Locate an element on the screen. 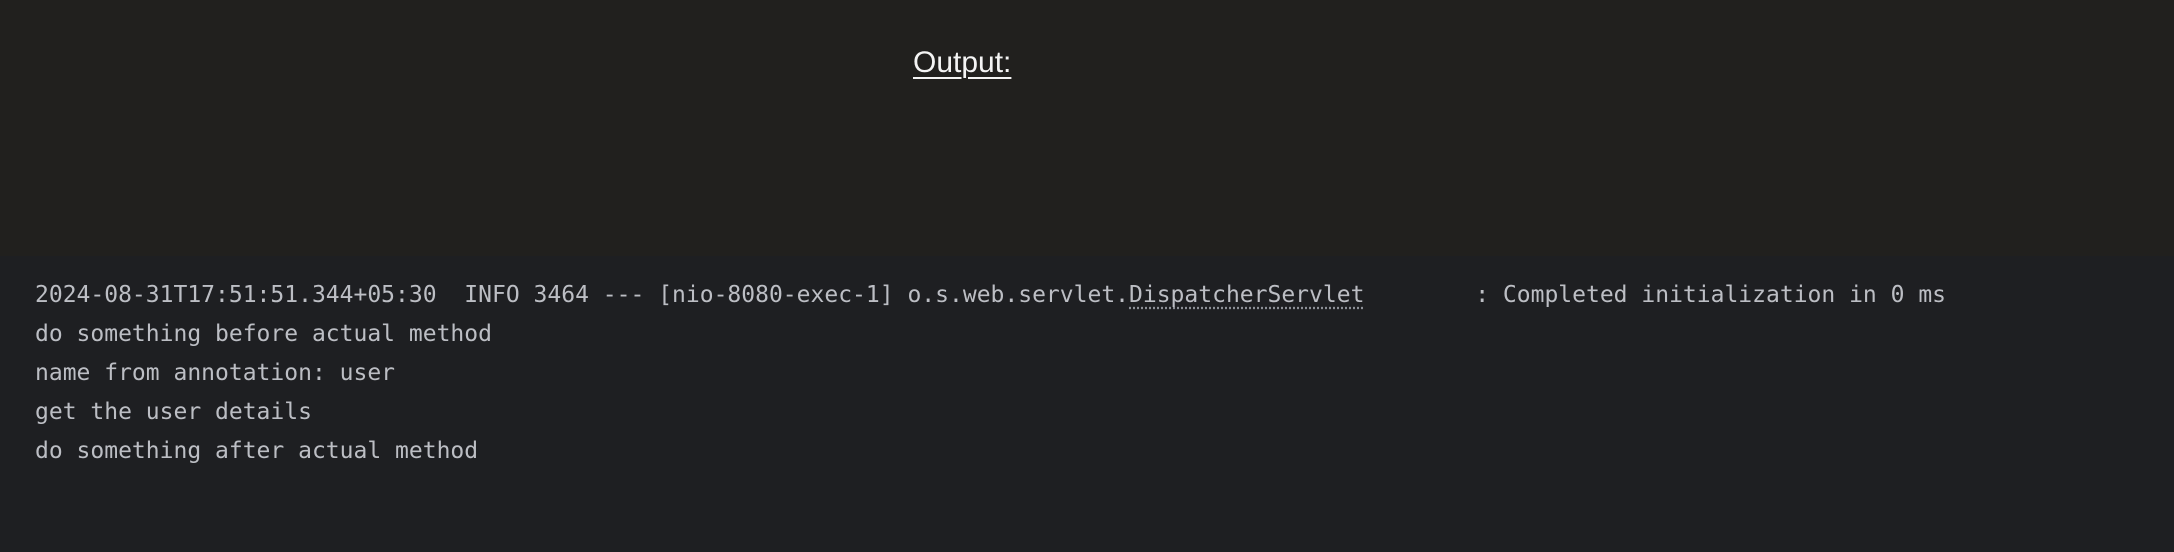 The width and height of the screenshot is (2174, 552). logger-class-link: DispatcherServlet is located at coordinates (1246, 295).